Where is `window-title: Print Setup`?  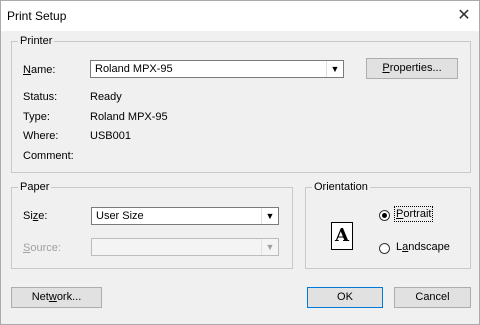
window-title: Print Setup is located at coordinates (37, 16).